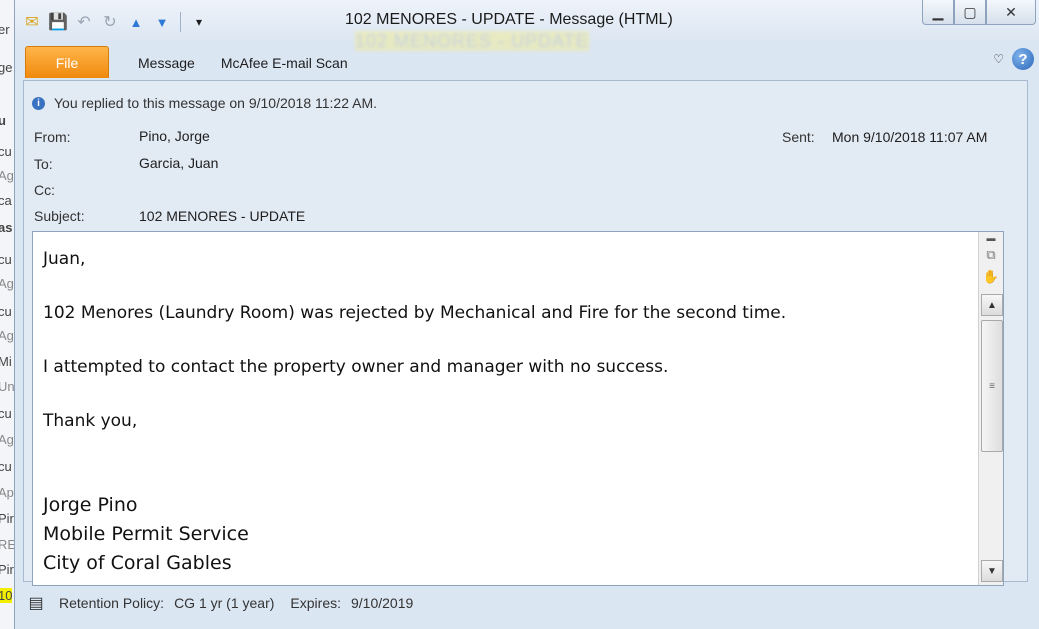 This screenshot has width=1039, height=629. What do you see at coordinates (991, 277) in the screenshot?
I see `hand-icon: ✋` at bounding box center [991, 277].